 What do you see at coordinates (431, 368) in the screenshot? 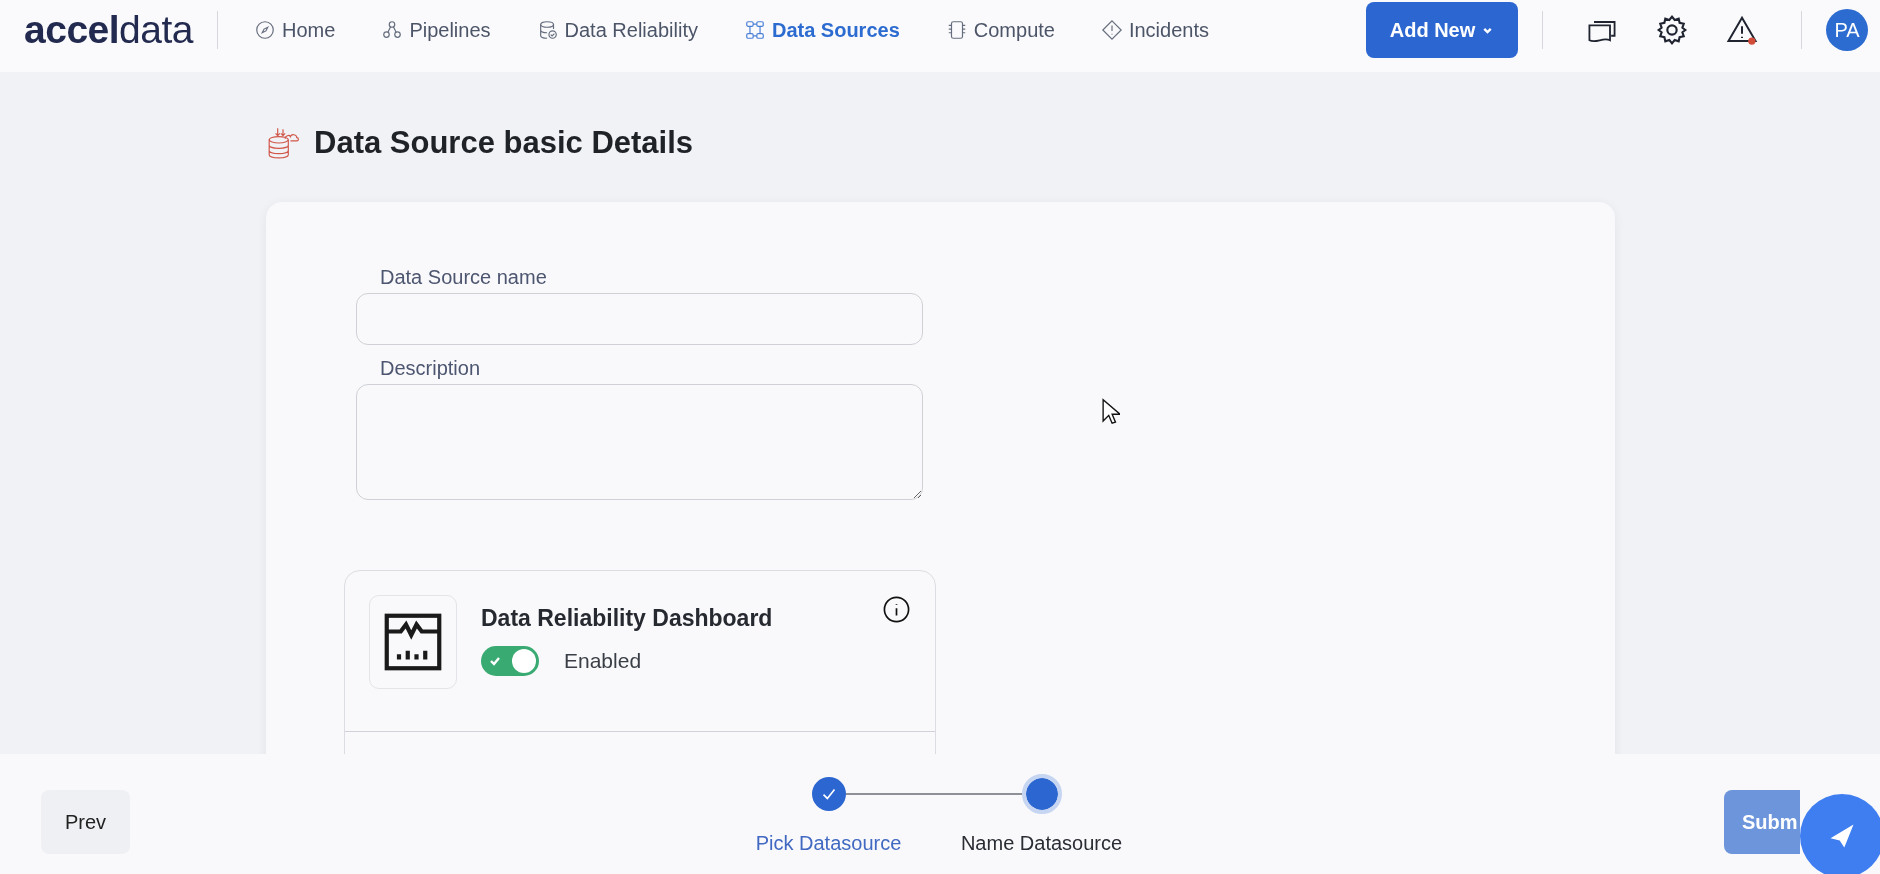
I see `field-label: Description` at bounding box center [431, 368].